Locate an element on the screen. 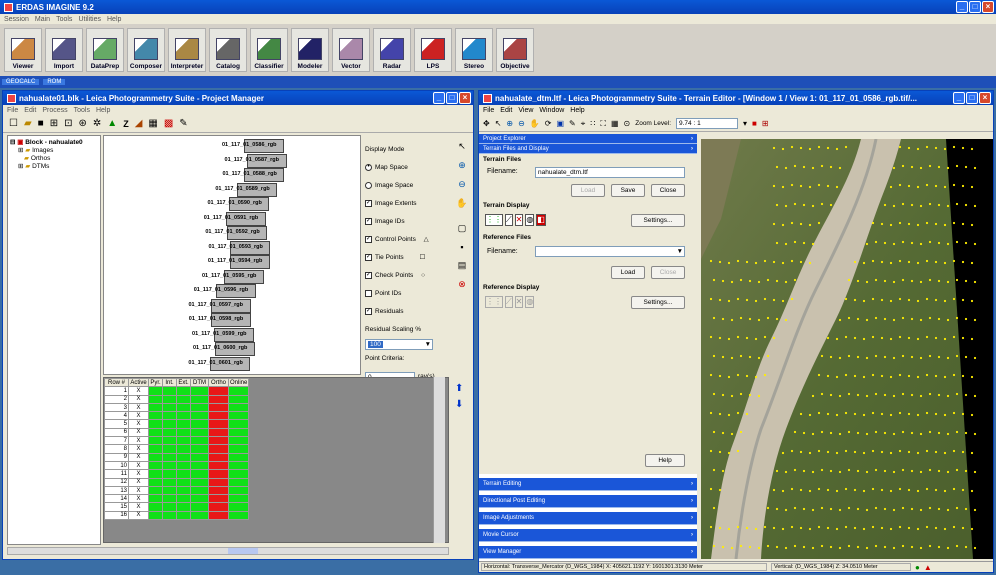 This screenshot has width=996, height=575. tie-point-icon: ✲ is located at coordinates (97, 123).